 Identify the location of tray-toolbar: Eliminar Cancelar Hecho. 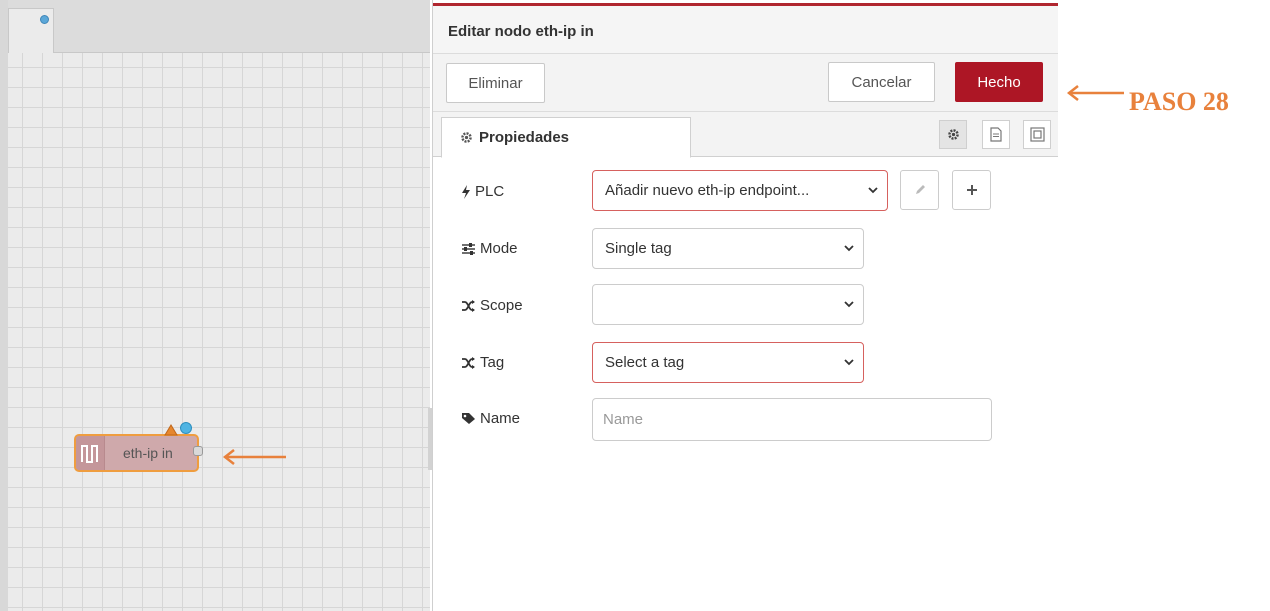
(745, 83).